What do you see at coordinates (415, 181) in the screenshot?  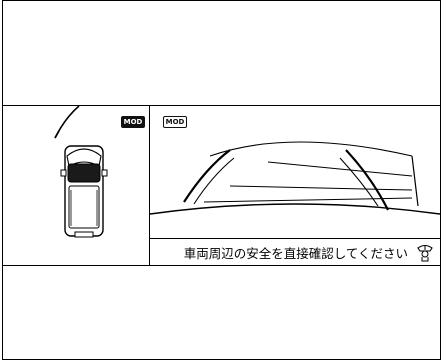 I see `edge-line-right` at bounding box center [415, 181].